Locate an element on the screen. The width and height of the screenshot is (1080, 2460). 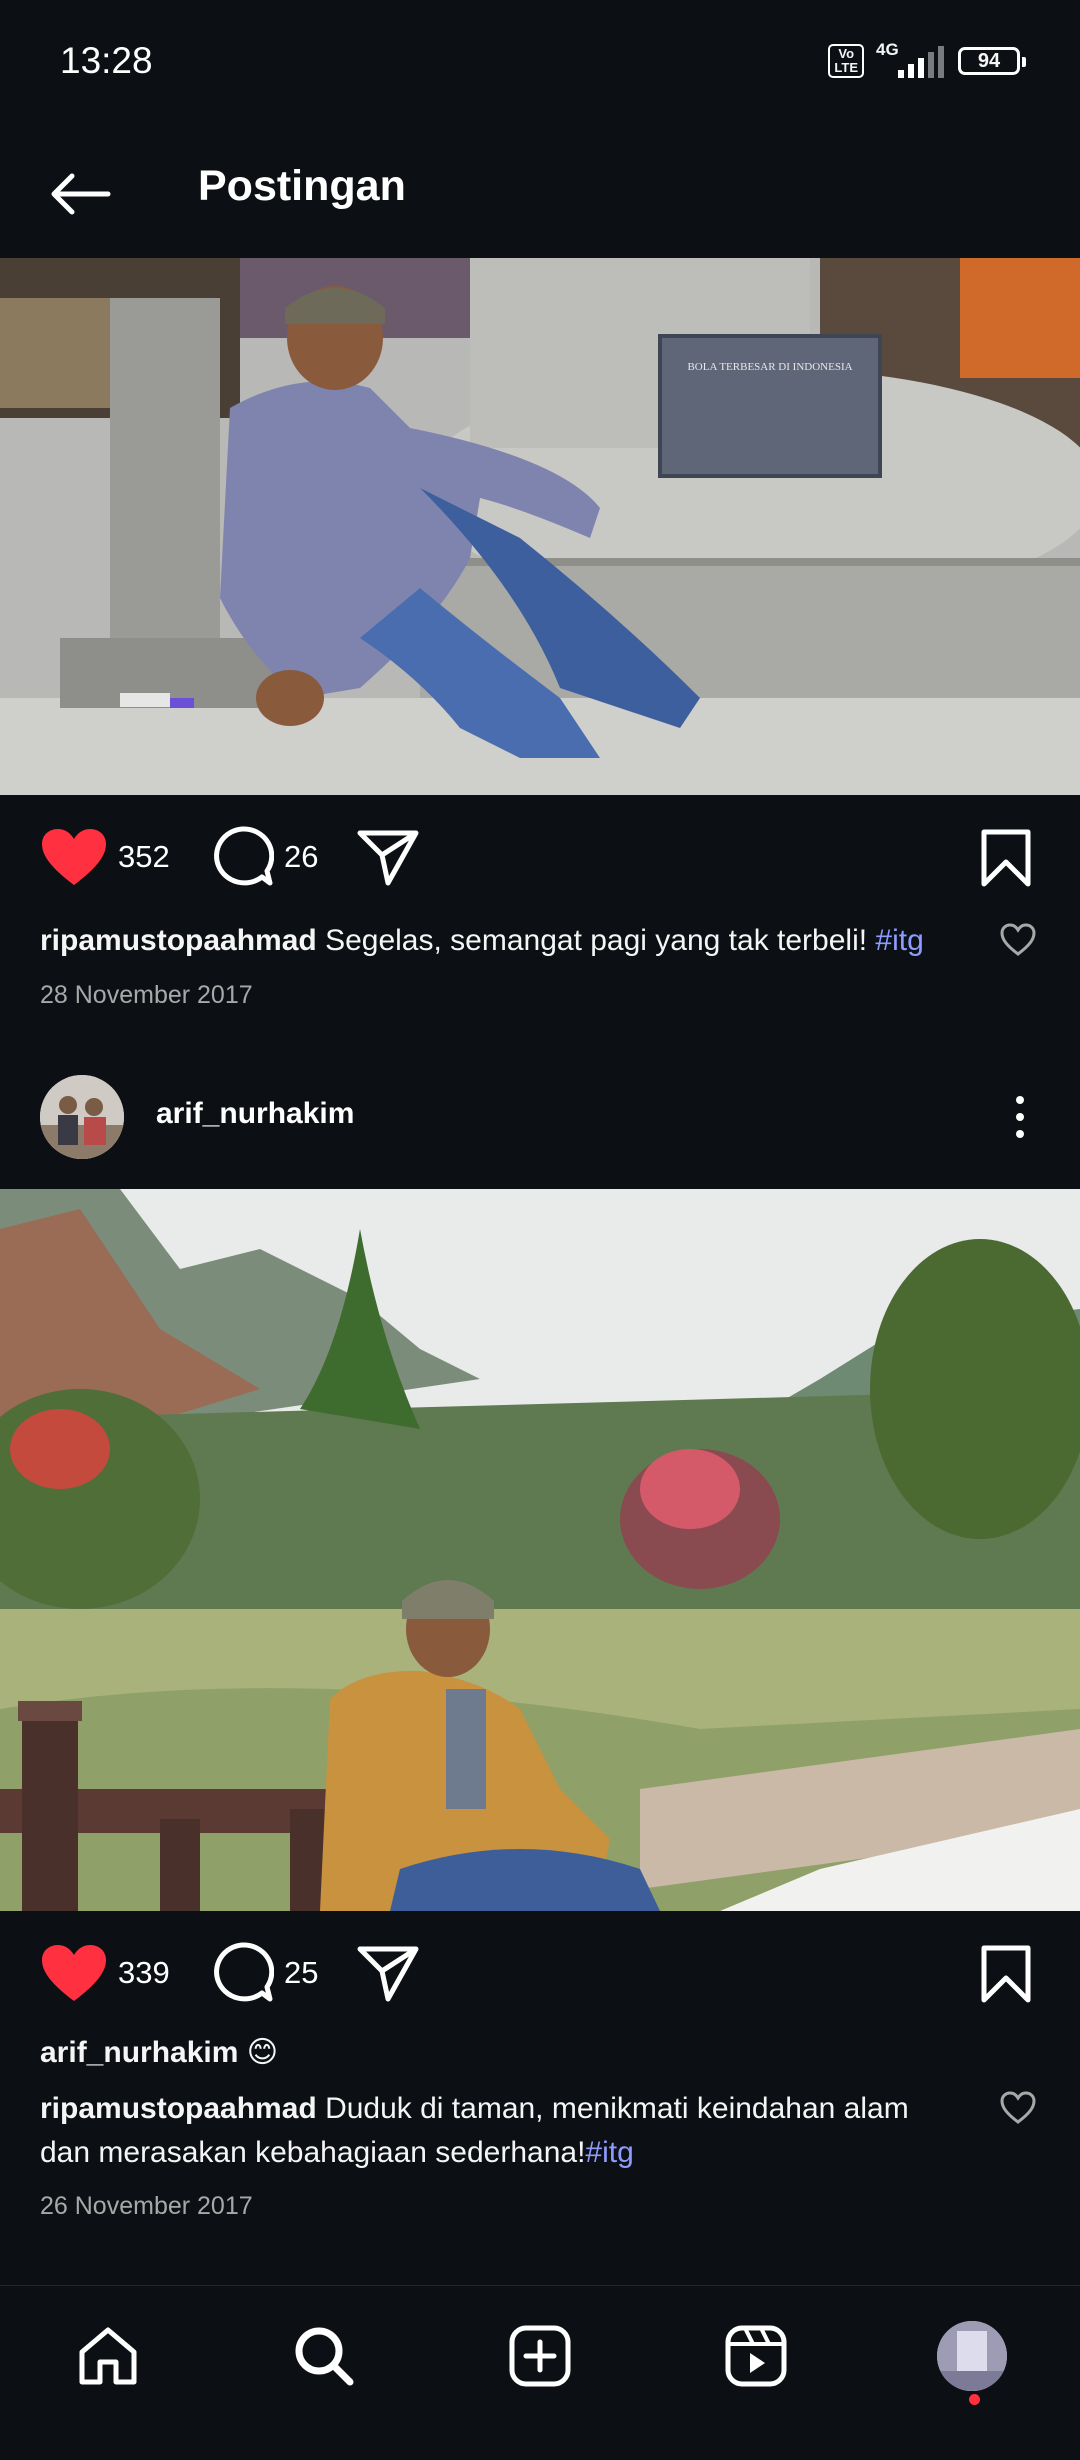
nav-profile is located at coordinates (972, 2356).